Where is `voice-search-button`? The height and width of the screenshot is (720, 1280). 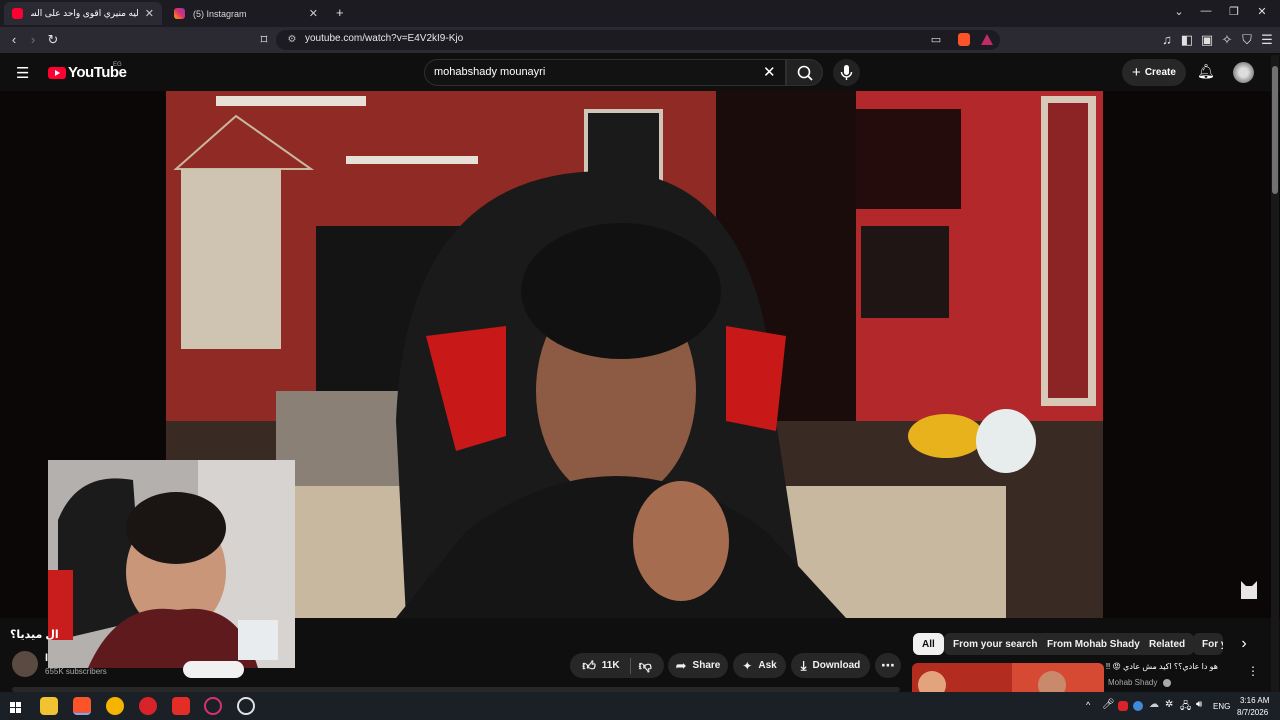 voice-search-button is located at coordinates (846, 72).